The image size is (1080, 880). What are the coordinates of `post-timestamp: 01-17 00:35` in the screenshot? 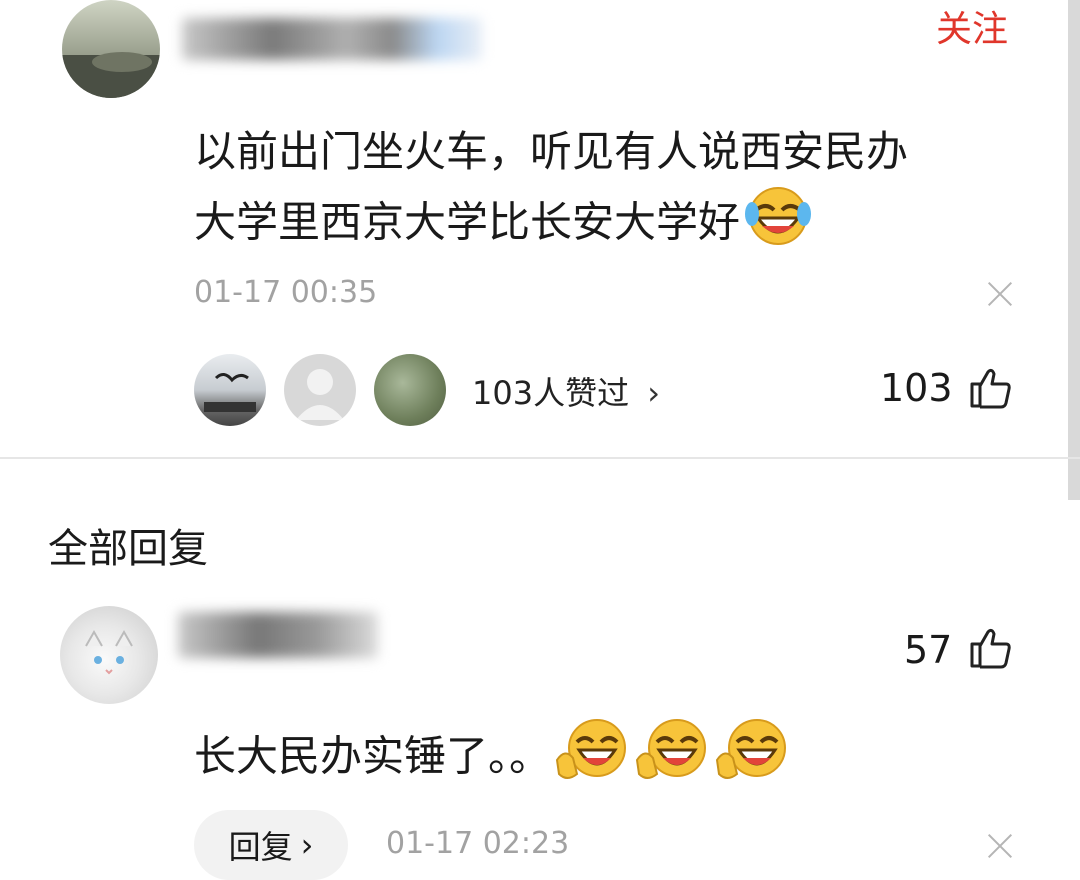 It's located at (286, 292).